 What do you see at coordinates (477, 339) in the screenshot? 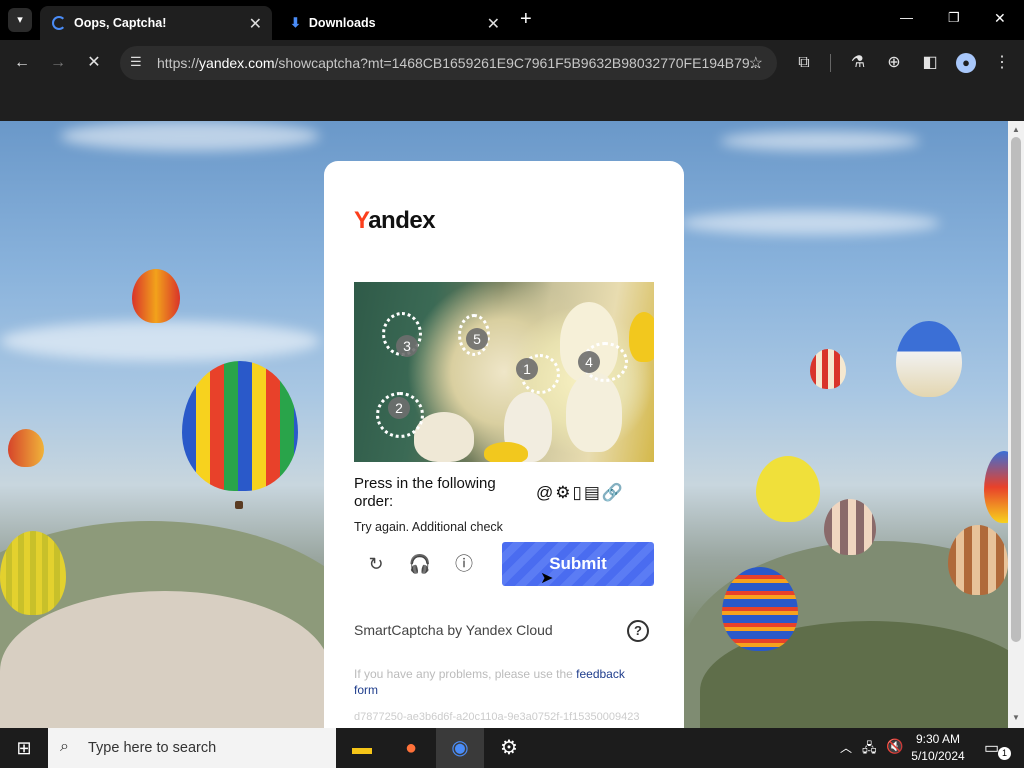
I see `click-marker-5: 5` at bounding box center [477, 339].